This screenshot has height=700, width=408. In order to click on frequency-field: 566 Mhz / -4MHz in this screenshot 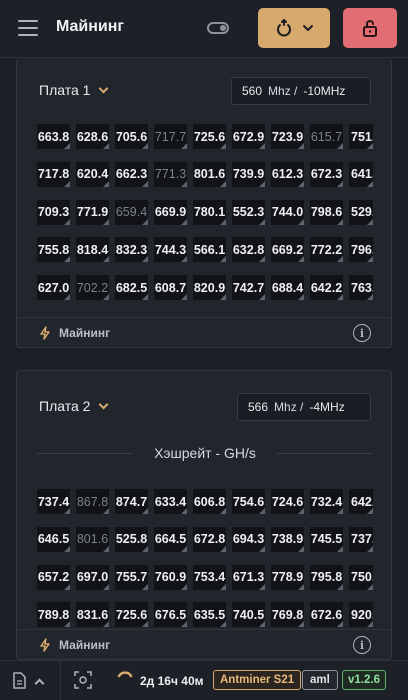, I will do `click(304, 407)`.